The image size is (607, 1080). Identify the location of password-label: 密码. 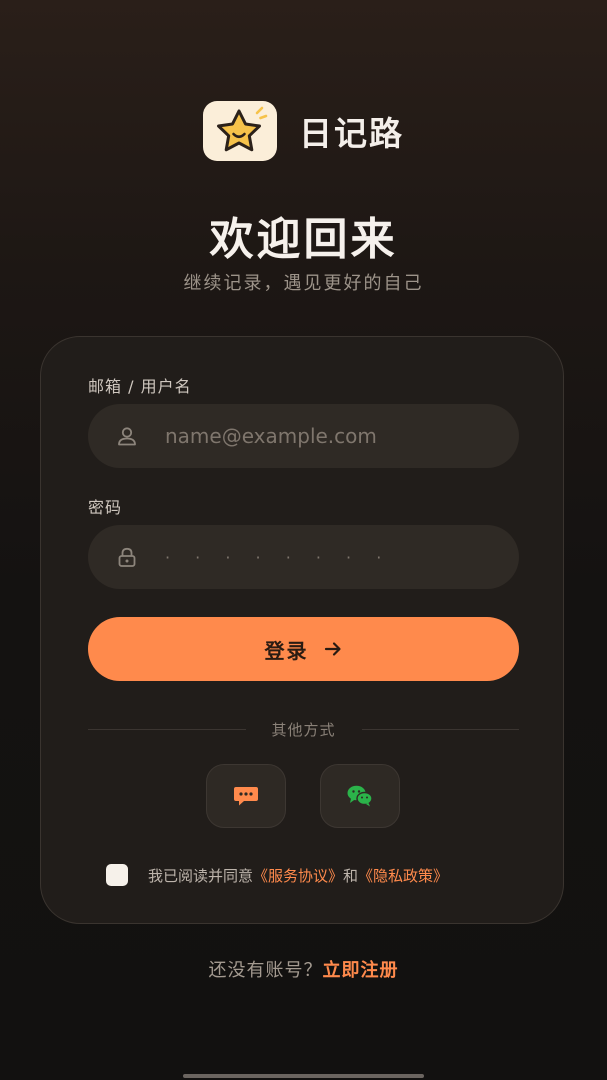
(105, 507).